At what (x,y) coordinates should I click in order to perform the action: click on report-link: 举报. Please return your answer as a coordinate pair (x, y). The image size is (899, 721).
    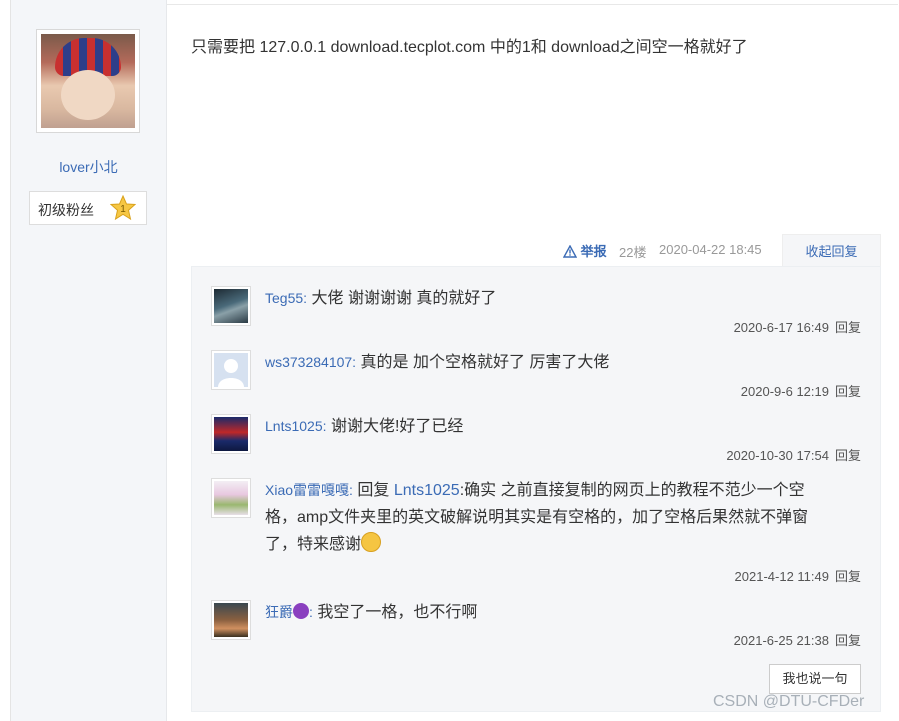
    Looking at the image, I should click on (584, 250).